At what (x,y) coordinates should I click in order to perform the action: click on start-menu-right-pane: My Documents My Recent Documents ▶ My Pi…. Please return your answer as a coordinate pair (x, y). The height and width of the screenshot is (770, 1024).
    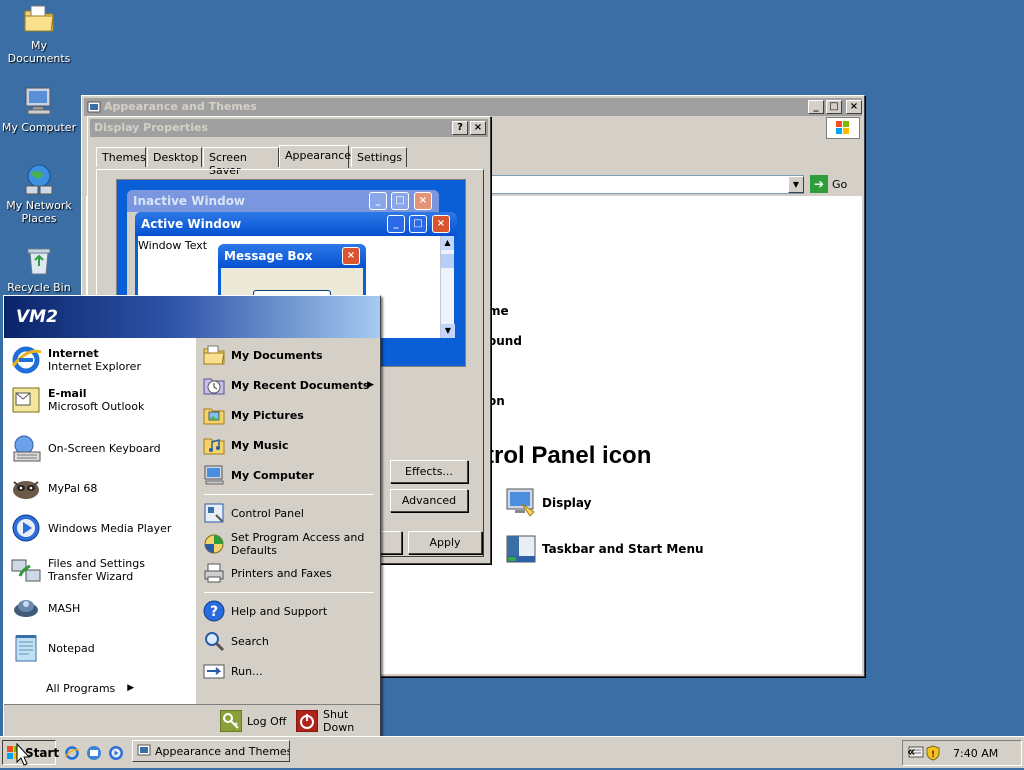
    Looking at the image, I should click on (289, 521).